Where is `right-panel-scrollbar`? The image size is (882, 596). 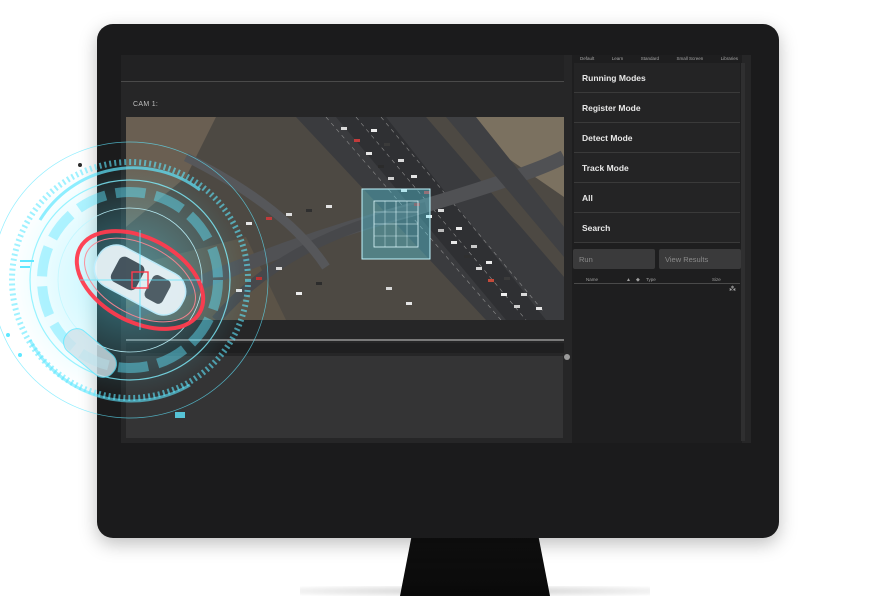 right-panel-scrollbar is located at coordinates (743, 252).